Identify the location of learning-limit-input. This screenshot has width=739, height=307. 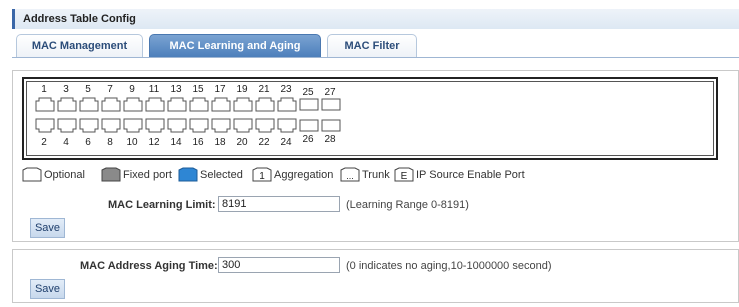
(279, 204).